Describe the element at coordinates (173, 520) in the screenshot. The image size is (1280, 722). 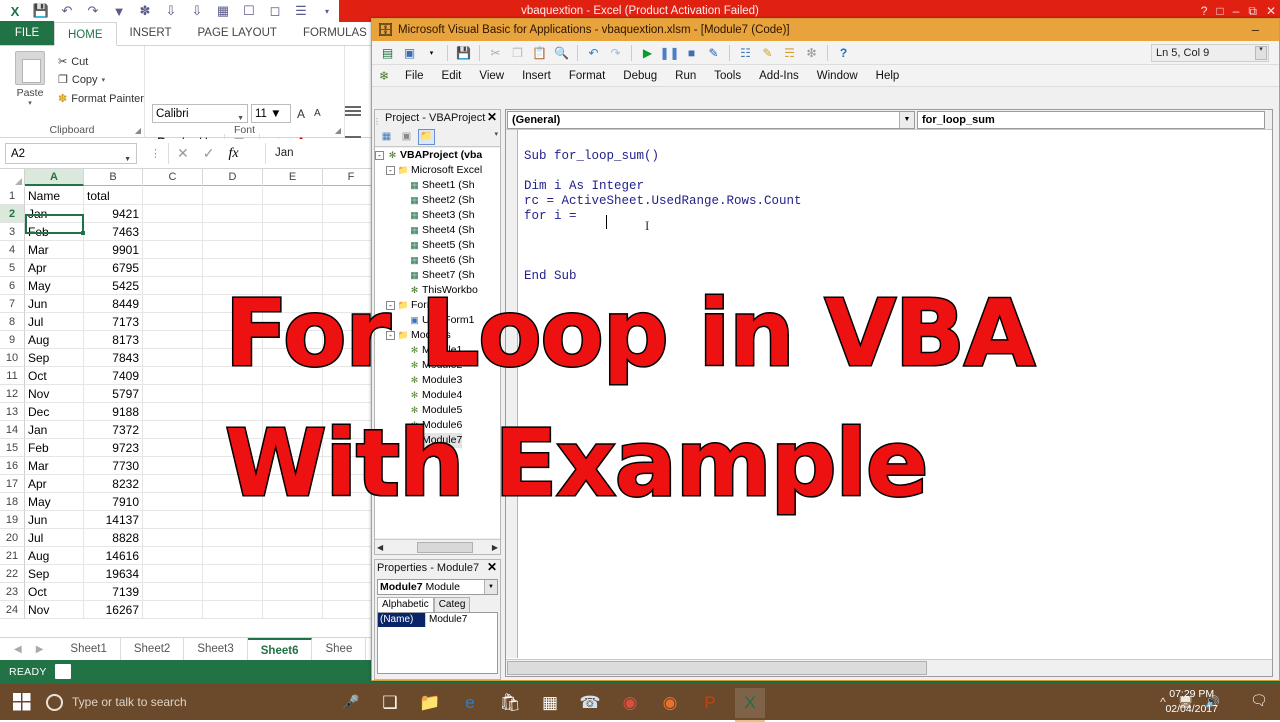
I see `cell-C19` at that location.